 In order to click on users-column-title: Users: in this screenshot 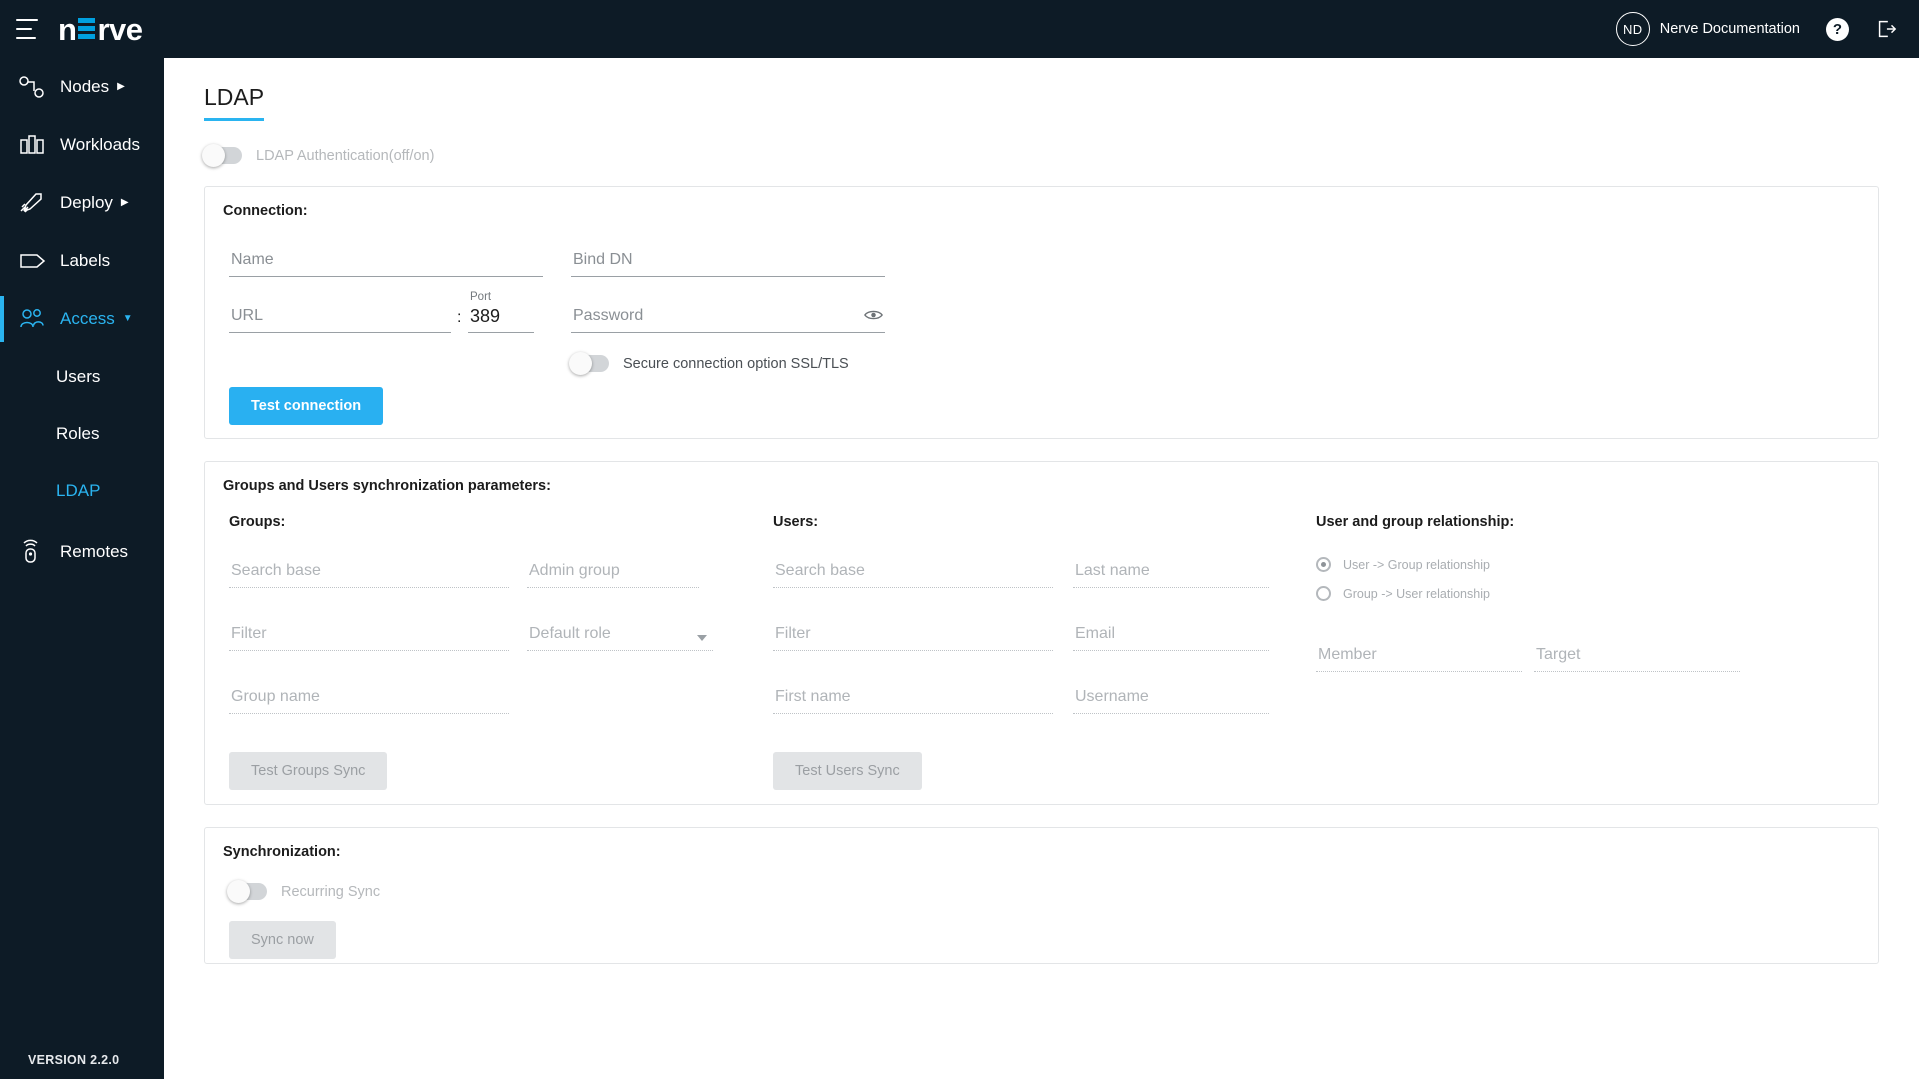, I will do `click(796, 522)`.